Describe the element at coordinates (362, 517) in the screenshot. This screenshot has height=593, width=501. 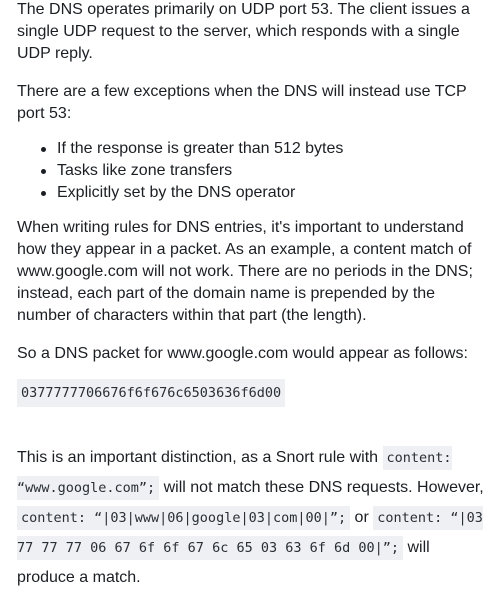
I see `snort-text-3: or` at that location.